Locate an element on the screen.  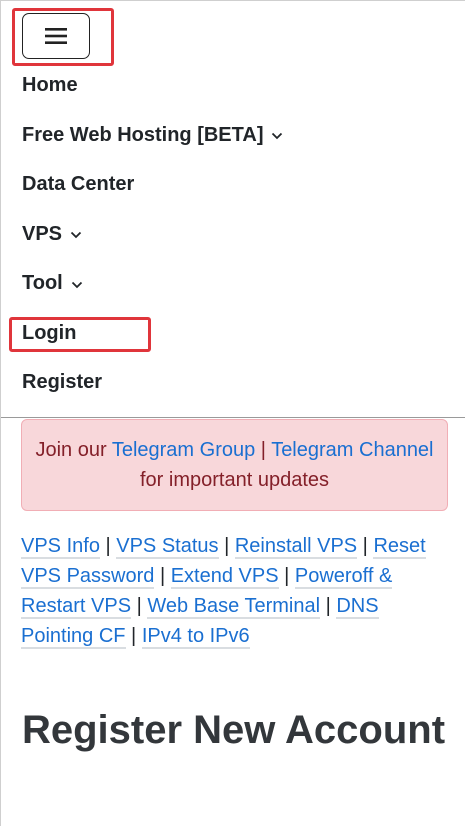
reinstall-vps-link: Reinstall VPS is located at coordinates (296, 547).